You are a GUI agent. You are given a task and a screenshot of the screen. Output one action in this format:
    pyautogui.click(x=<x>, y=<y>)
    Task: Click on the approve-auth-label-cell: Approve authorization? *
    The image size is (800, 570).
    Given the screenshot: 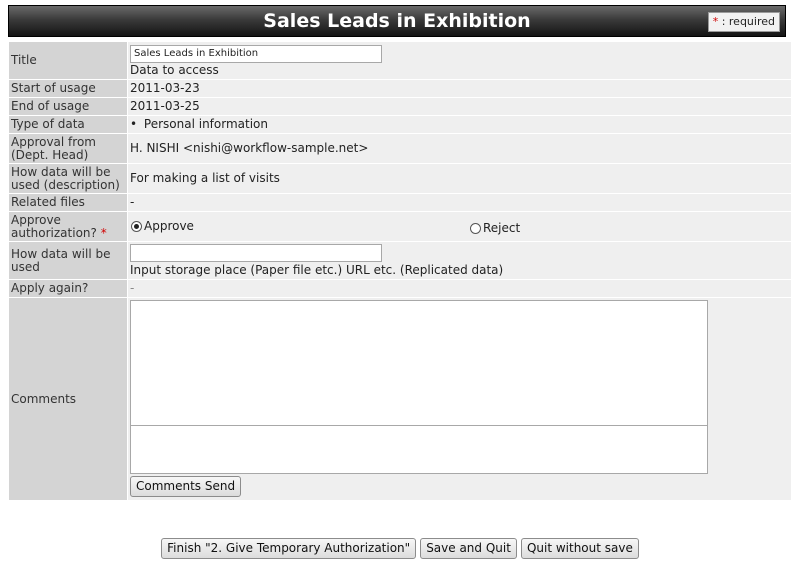 What is the action you would take?
    pyautogui.click(x=68, y=226)
    